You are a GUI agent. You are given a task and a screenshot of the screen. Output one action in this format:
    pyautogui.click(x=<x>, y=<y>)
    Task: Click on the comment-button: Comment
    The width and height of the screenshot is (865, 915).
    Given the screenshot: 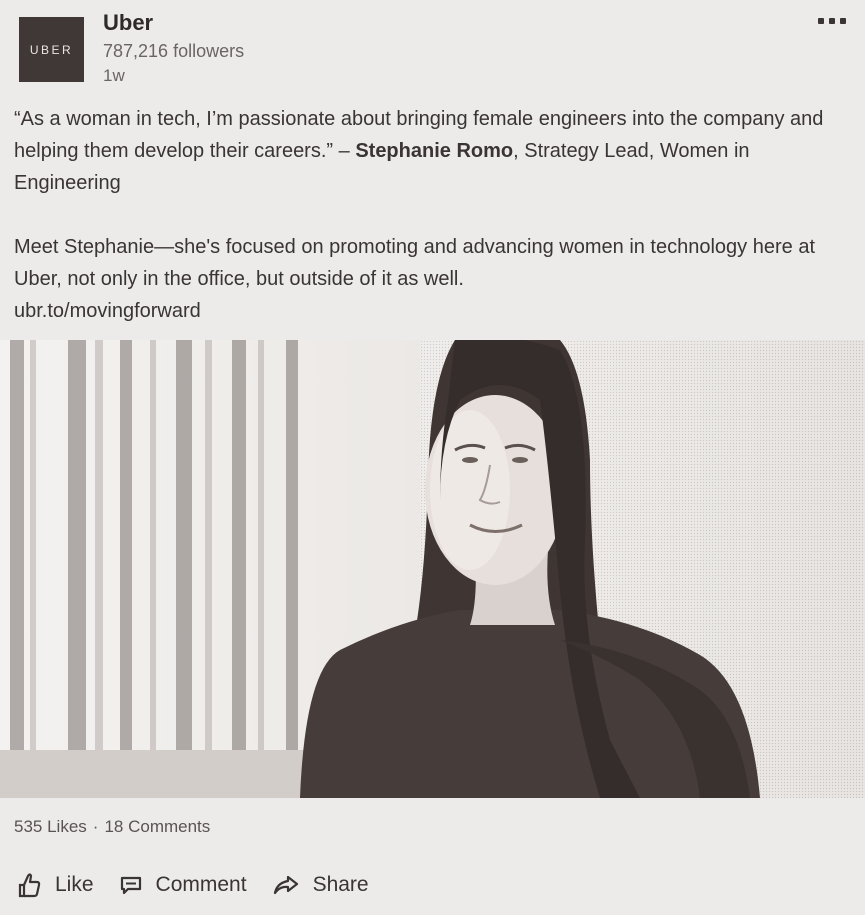 What is the action you would take?
    pyautogui.click(x=183, y=885)
    